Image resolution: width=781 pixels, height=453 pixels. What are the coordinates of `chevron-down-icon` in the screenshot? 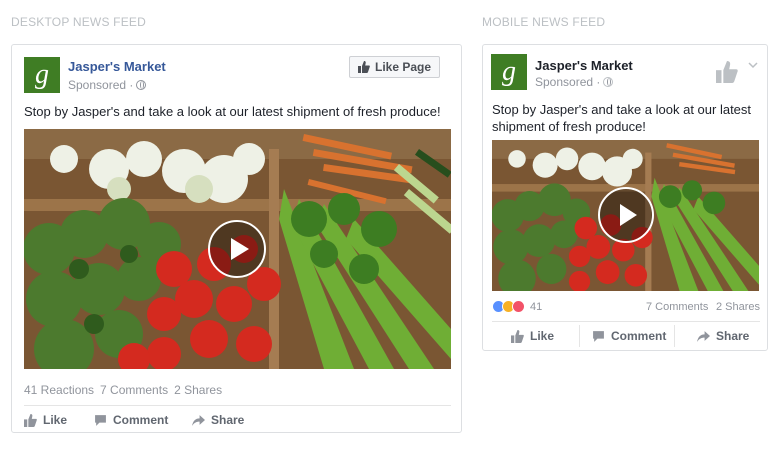 It's located at (753, 65).